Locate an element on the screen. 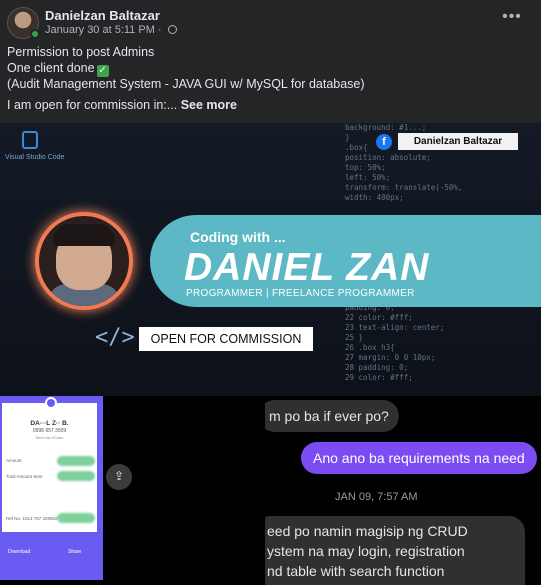 The height and width of the screenshot is (585, 541). visual-studio-code-icon is located at coordinates (30, 140).